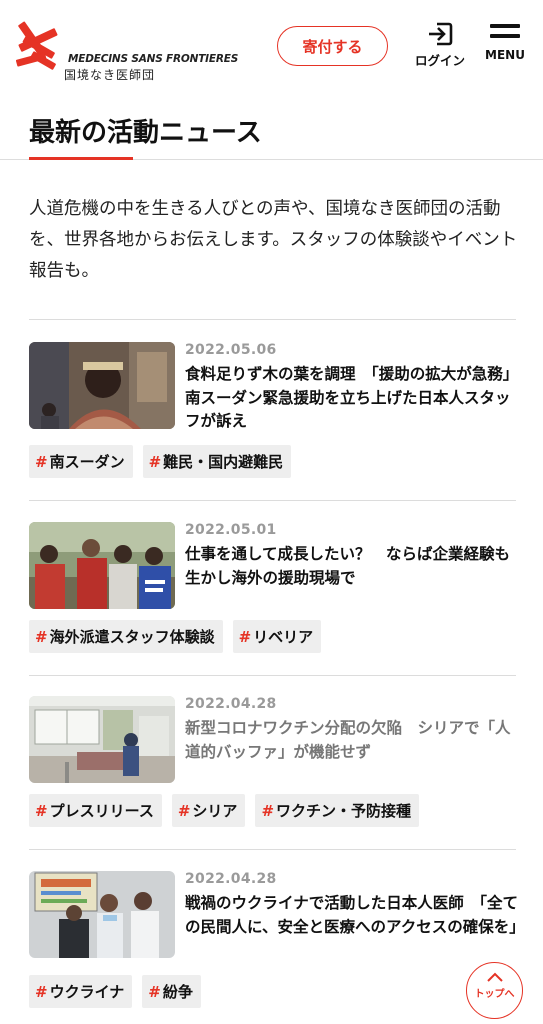 This screenshot has width=543, height=1024. I want to click on tag-chip: # プレスリリース, so click(95, 810).